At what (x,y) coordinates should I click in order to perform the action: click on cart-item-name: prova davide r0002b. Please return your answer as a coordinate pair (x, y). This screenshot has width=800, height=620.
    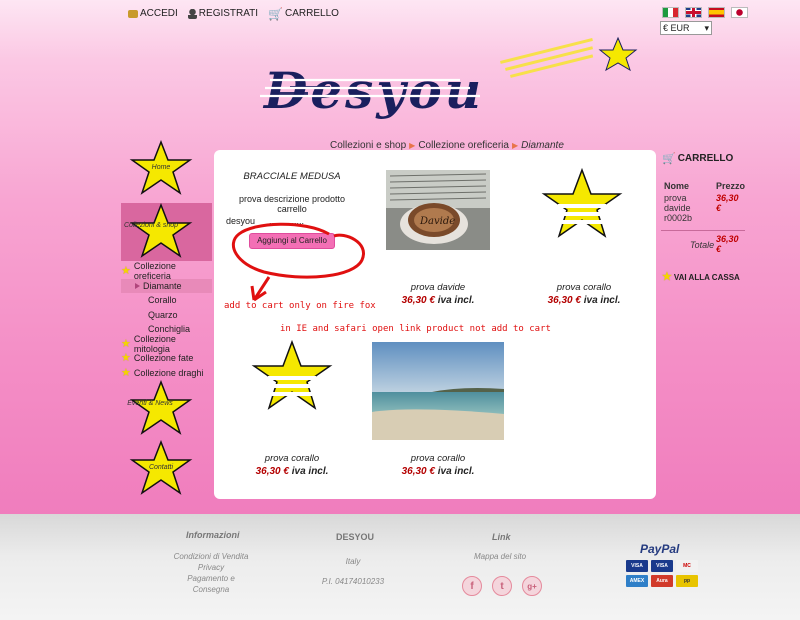
    Looking at the image, I should click on (689, 208).